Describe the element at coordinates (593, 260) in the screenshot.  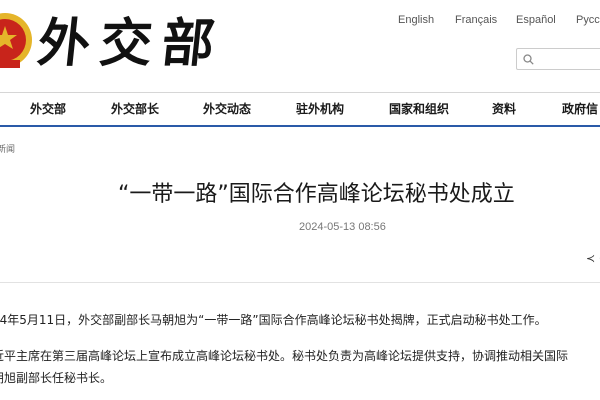
I see `share-icon: ≺ ·` at that location.